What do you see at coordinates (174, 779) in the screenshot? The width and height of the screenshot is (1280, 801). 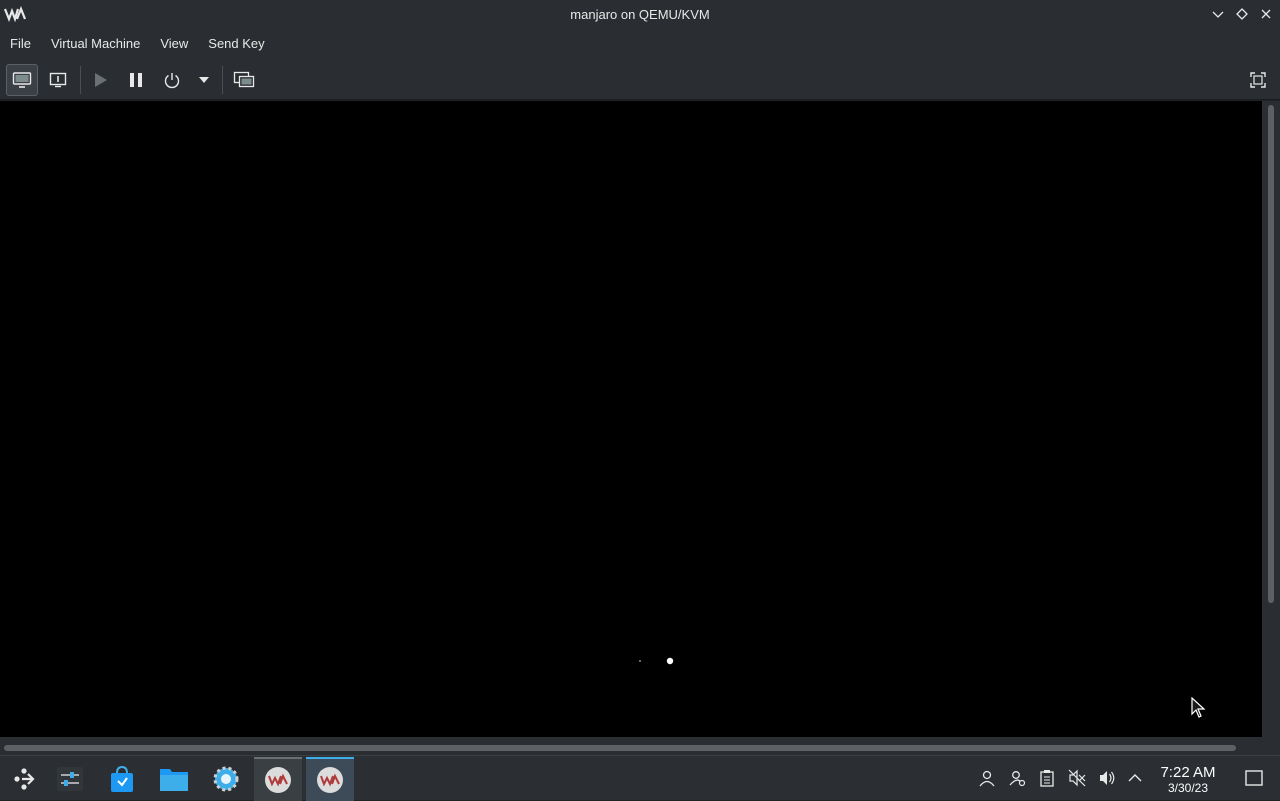 I see `file-manager-icon` at bounding box center [174, 779].